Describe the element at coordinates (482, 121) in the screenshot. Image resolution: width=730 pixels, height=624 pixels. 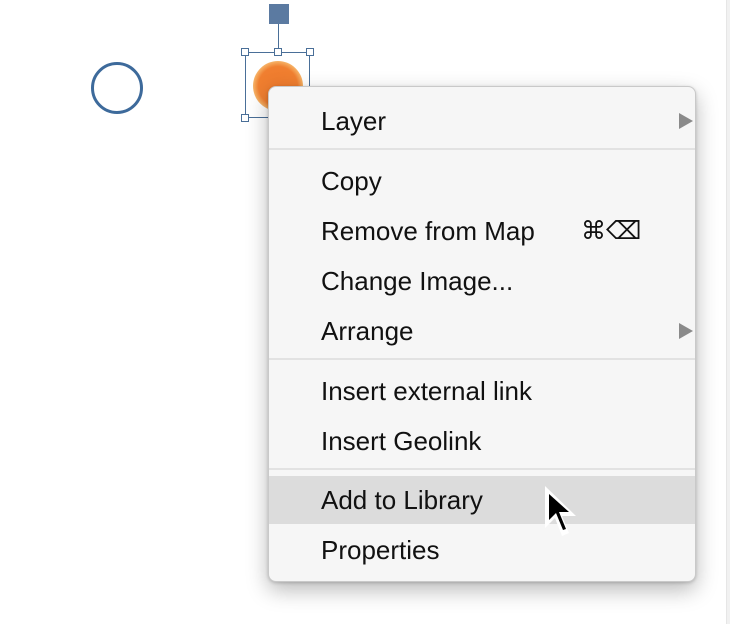
I see `menu-item-layer: Layer` at that location.